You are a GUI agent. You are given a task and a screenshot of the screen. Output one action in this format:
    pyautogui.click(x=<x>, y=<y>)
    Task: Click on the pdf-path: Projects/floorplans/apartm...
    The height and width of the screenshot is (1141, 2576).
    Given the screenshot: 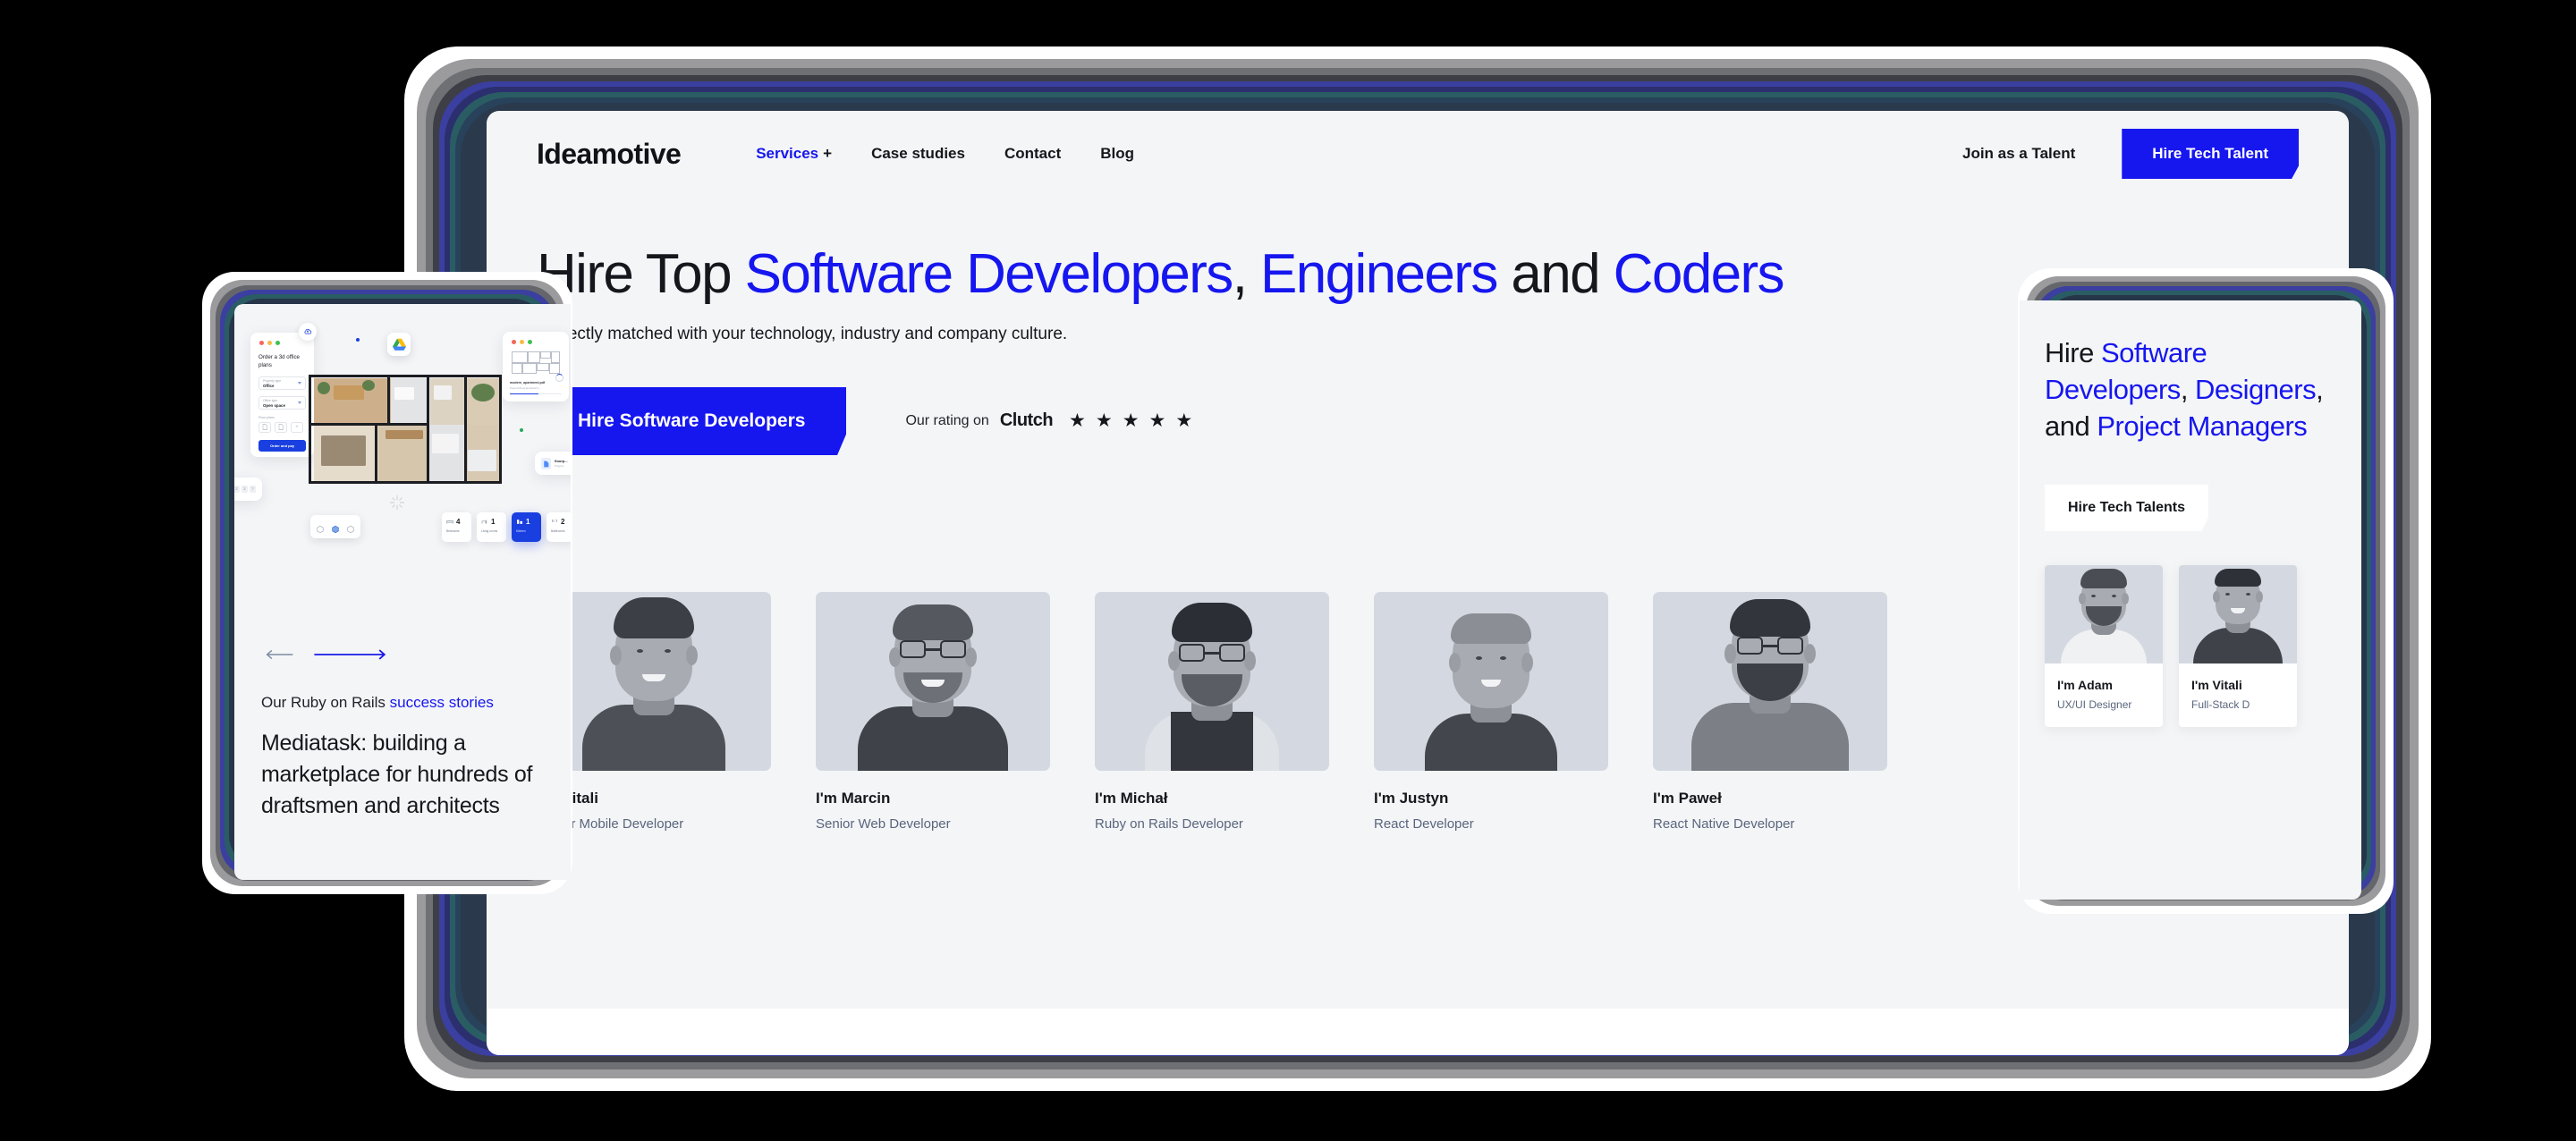 What is the action you would take?
    pyautogui.click(x=525, y=388)
    